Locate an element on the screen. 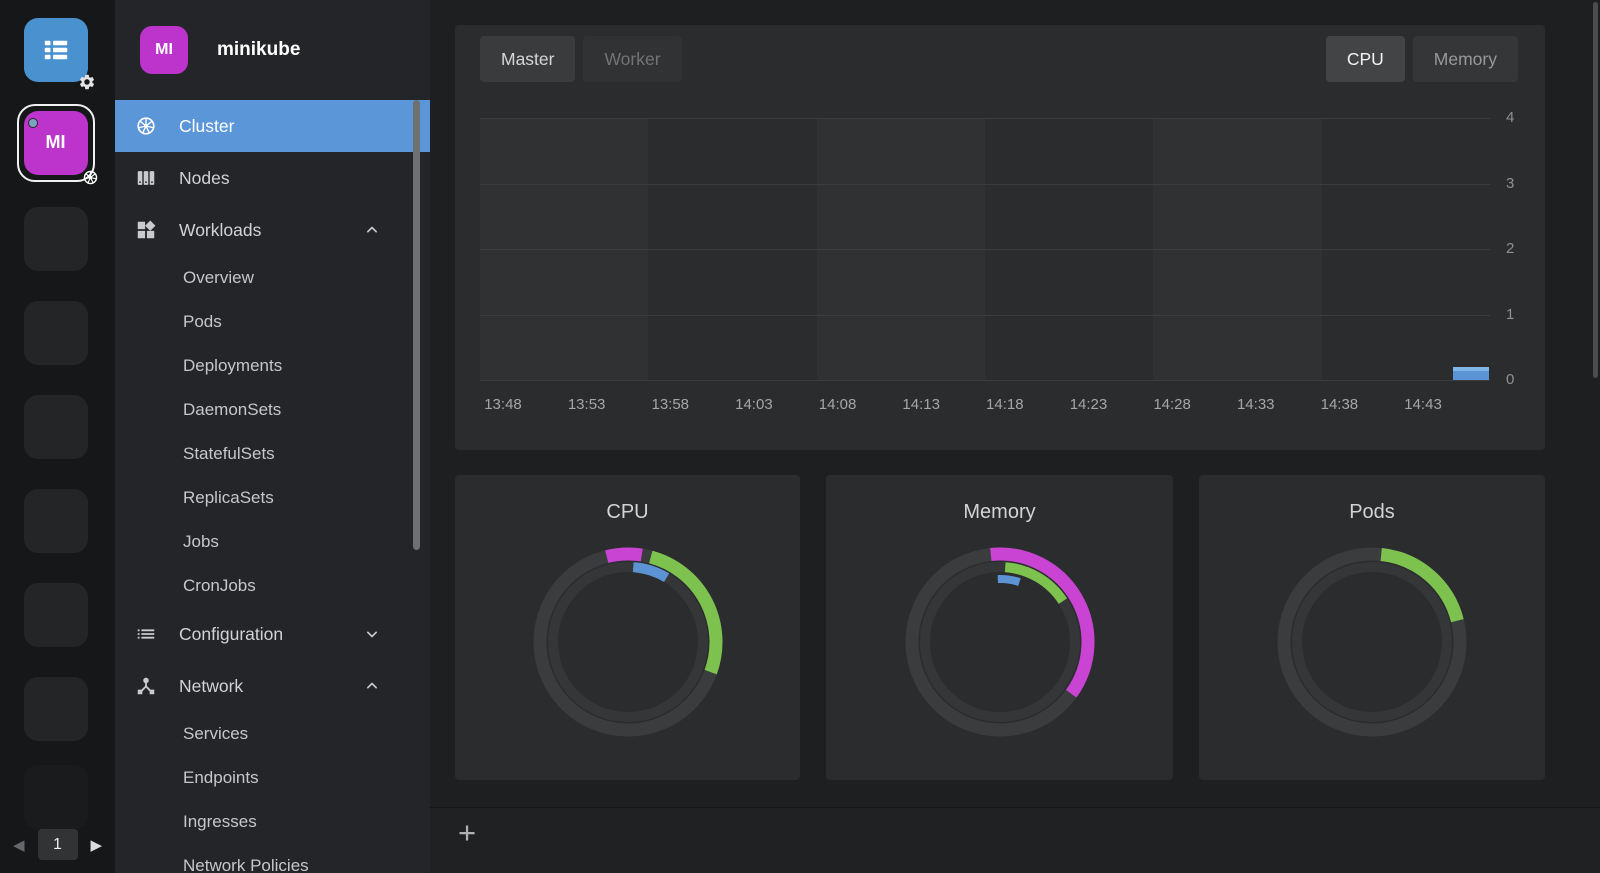 This screenshot has width=1600, height=873. bottom-dock: + is located at coordinates (1015, 840).